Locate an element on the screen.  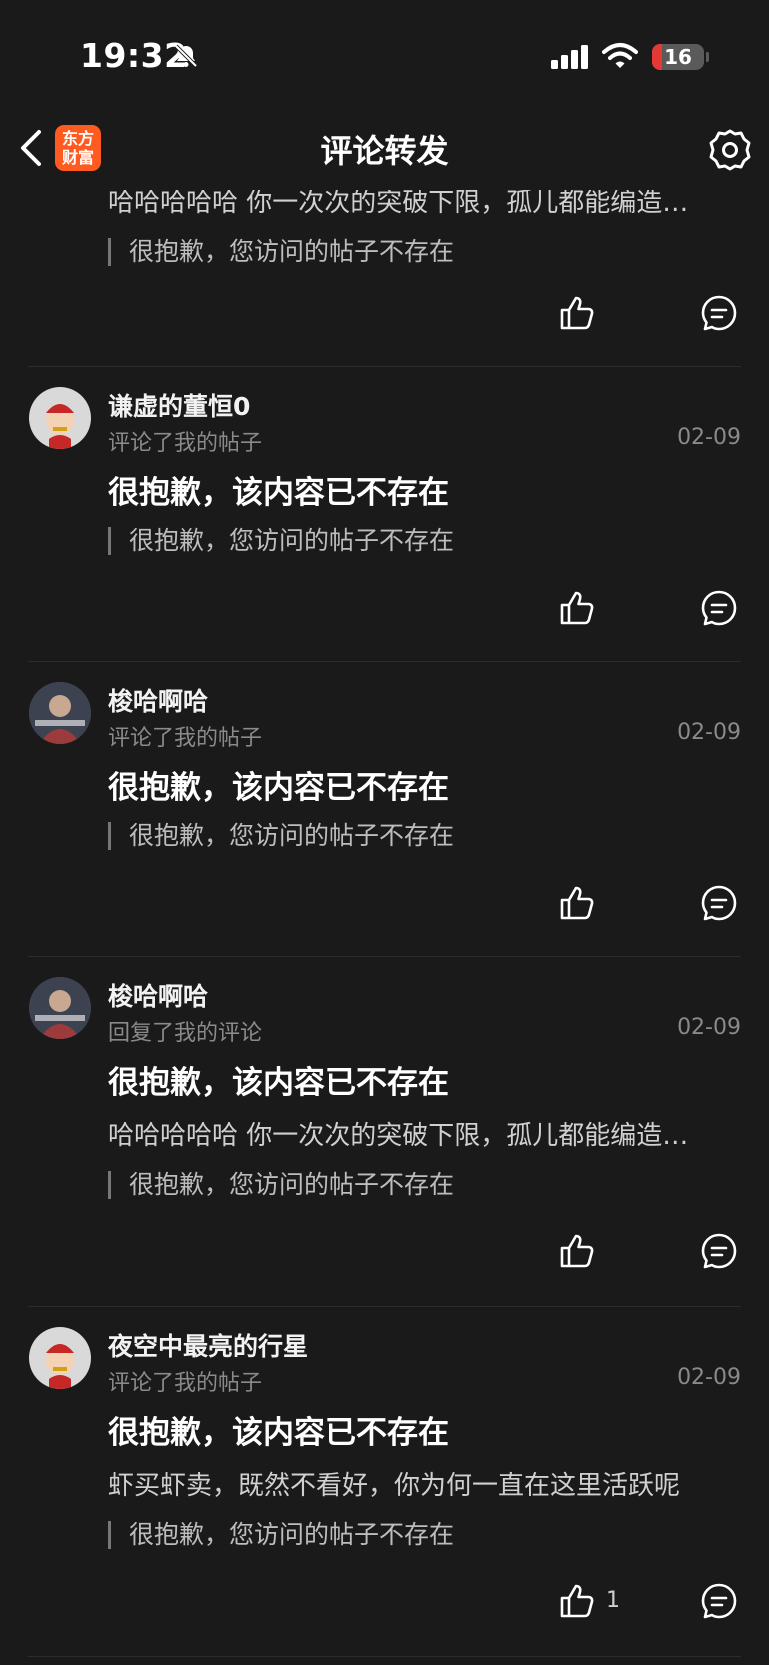
nav-bar: 东方 财富 评论转发 is located at coordinates (384, 150).